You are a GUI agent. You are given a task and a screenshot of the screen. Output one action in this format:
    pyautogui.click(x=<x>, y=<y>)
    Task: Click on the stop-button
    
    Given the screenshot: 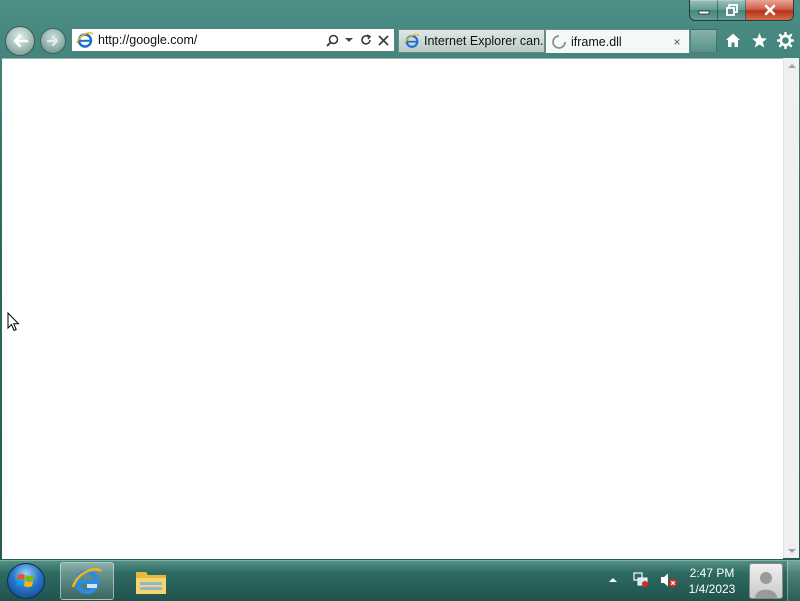 What is the action you would take?
    pyautogui.click(x=383, y=40)
    